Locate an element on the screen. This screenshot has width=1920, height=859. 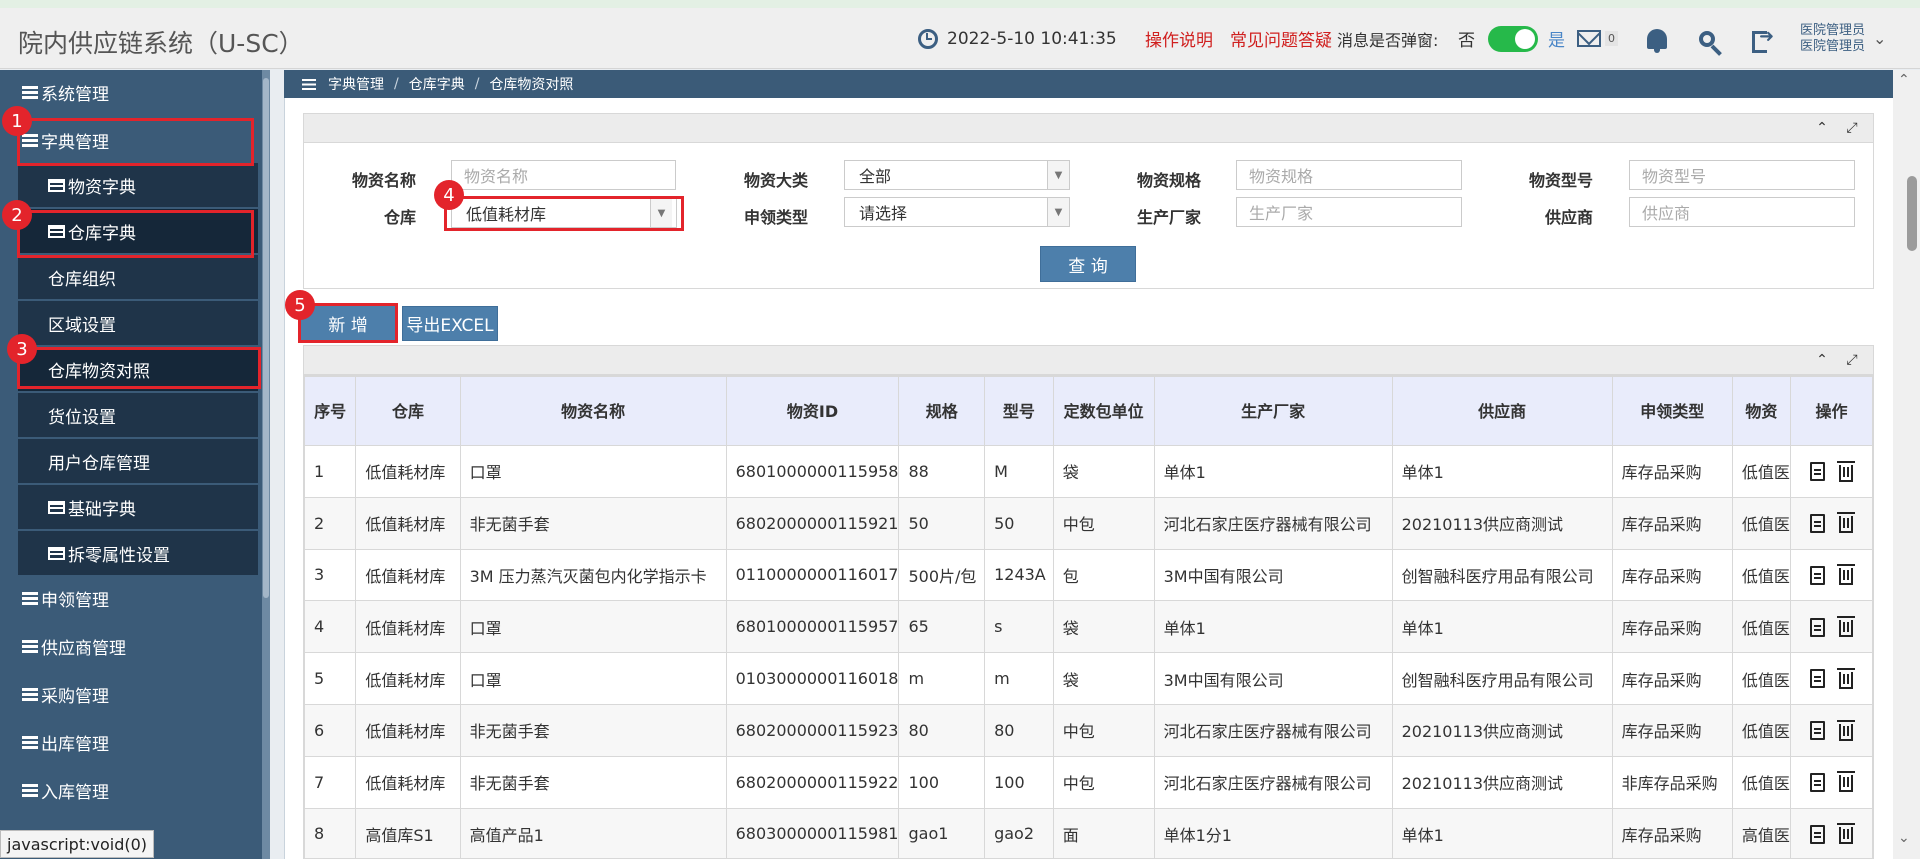
step-marker-2: 2 is located at coordinates (17, 215).